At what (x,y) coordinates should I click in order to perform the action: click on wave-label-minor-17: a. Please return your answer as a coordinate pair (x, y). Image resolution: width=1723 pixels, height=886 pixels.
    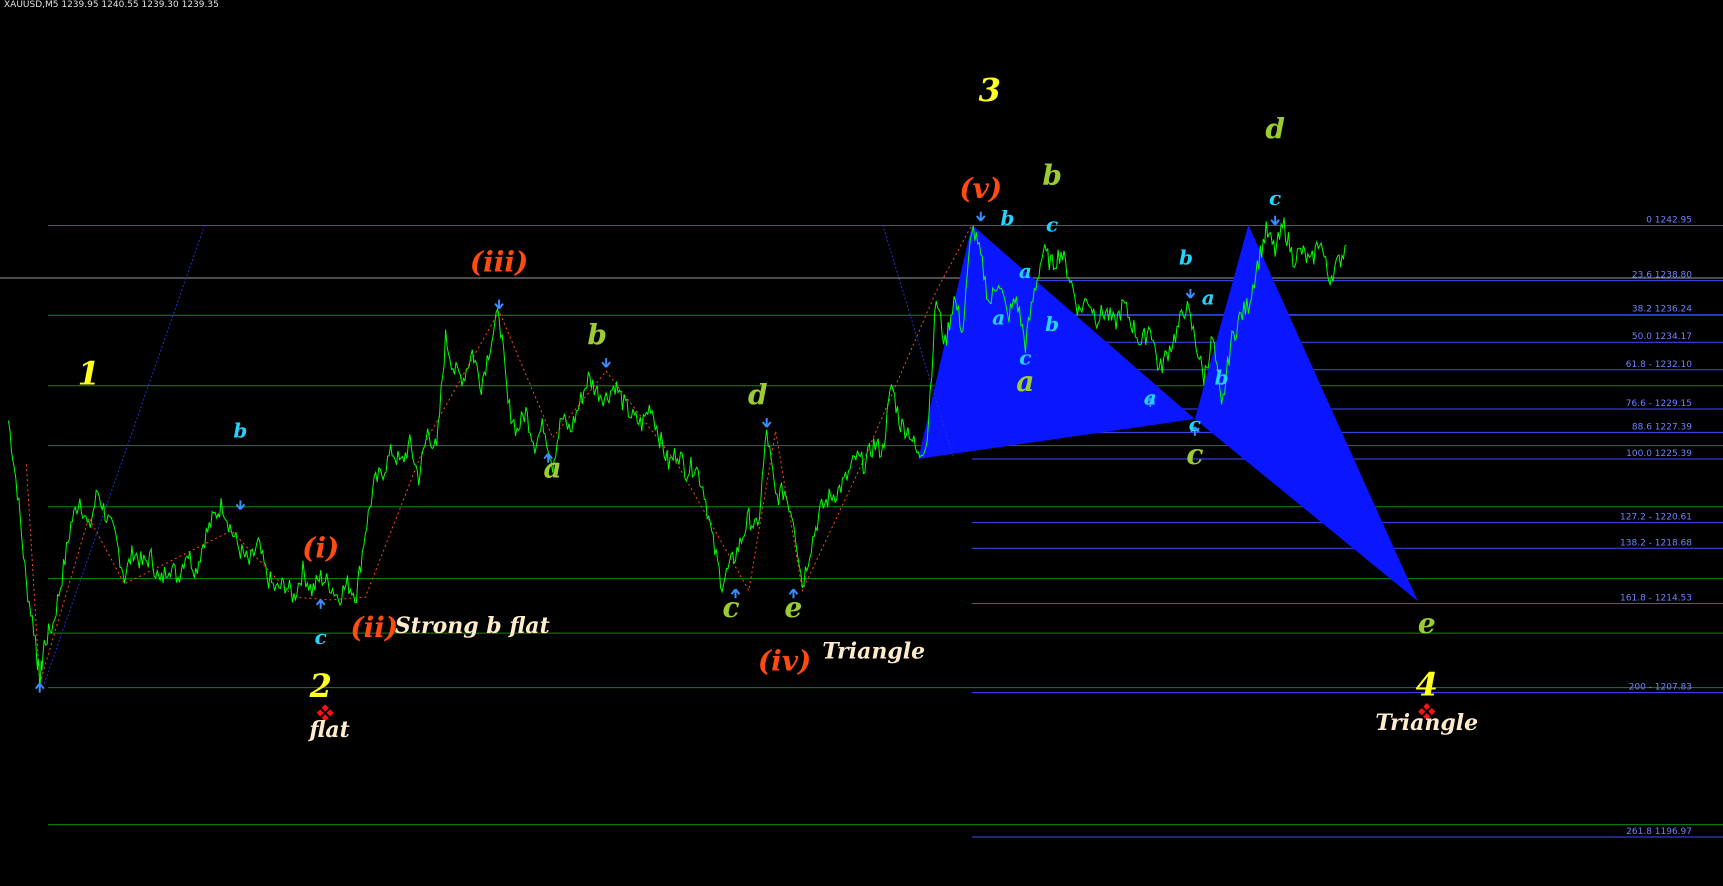
    Looking at the image, I should click on (1025, 381).